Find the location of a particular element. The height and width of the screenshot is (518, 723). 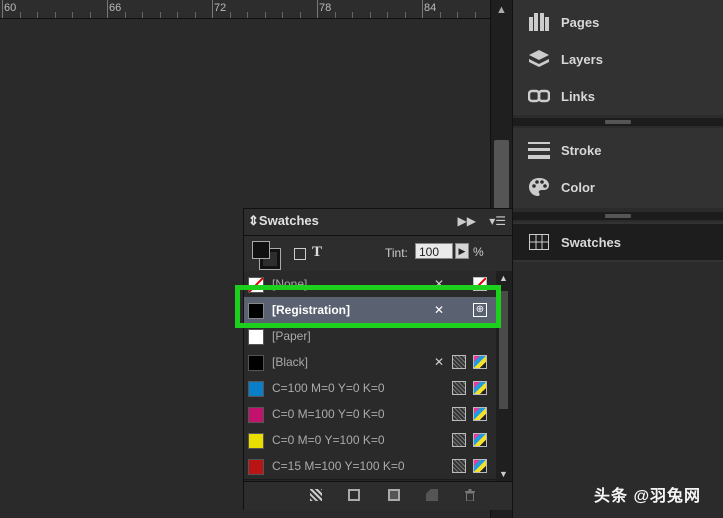

dock-item-links: Links is located at coordinates (618, 96).